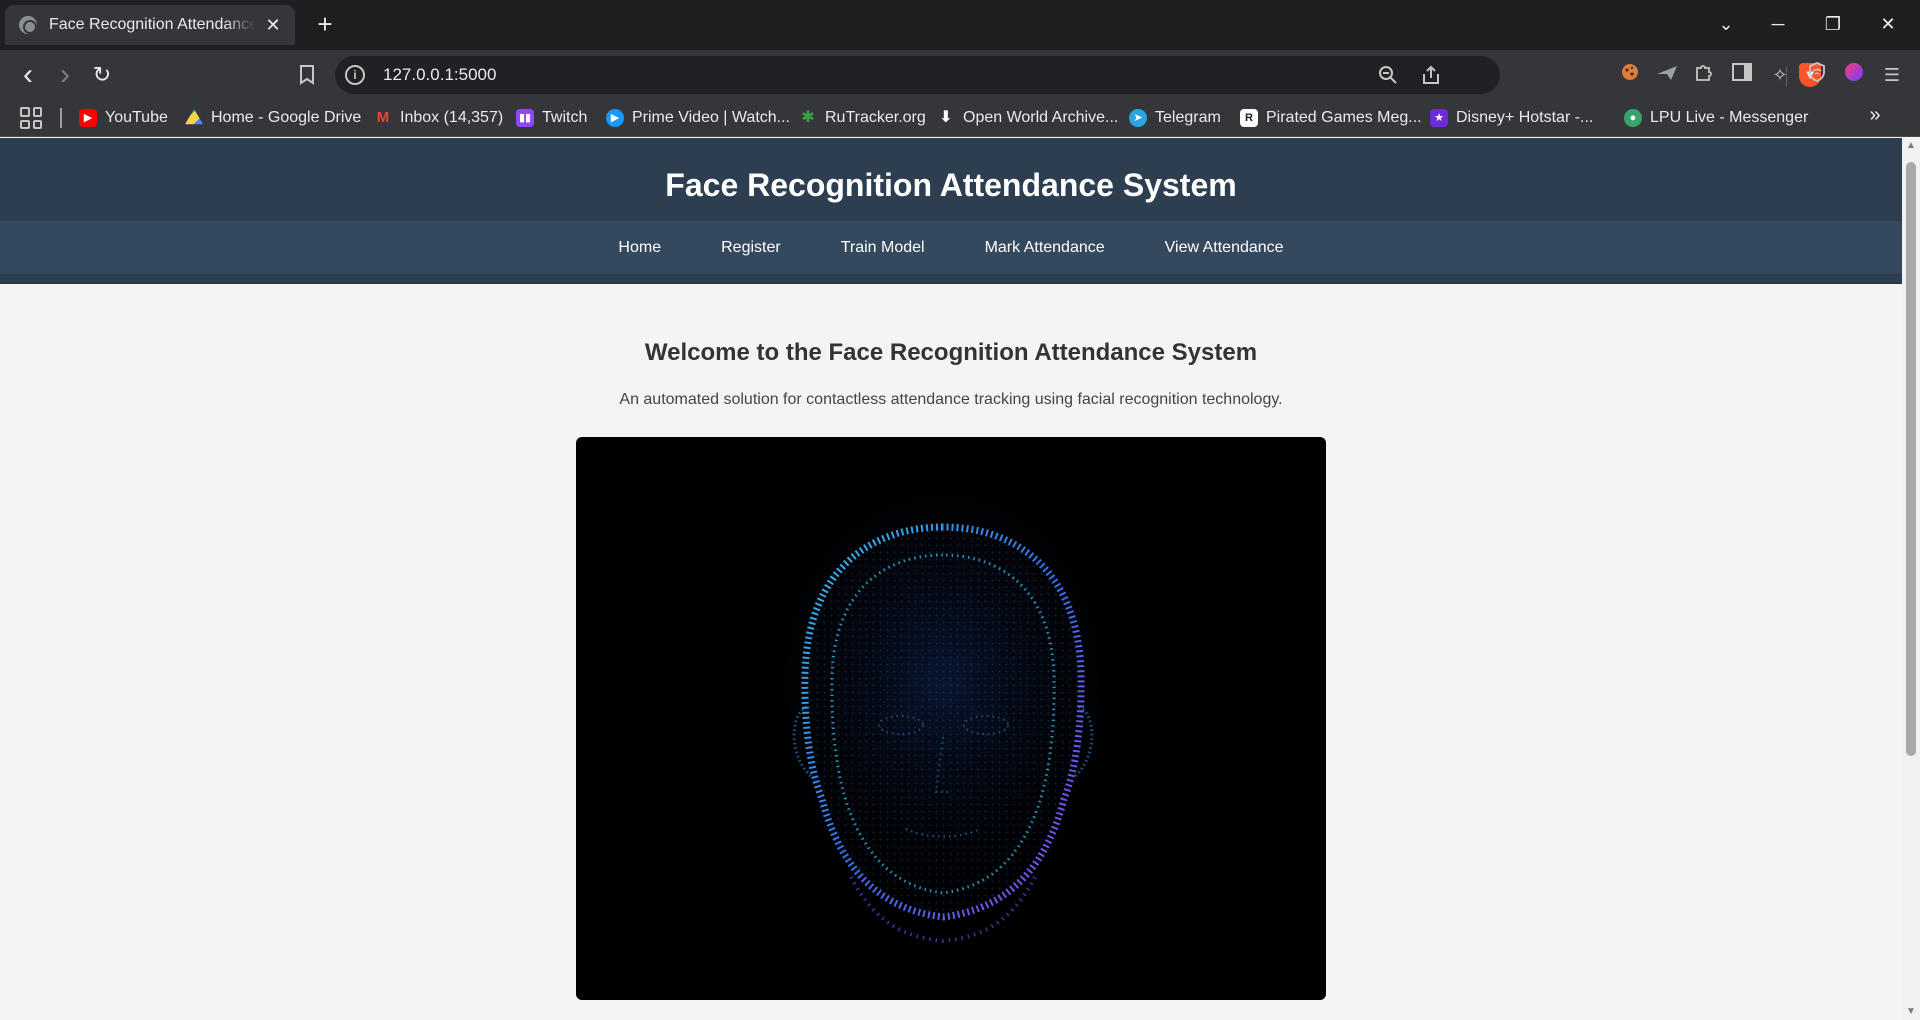 This screenshot has height=1020, width=1920. Describe the element at coordinates (946, 117) in the screenshot. I see `download-icon: ⬇` at that location.